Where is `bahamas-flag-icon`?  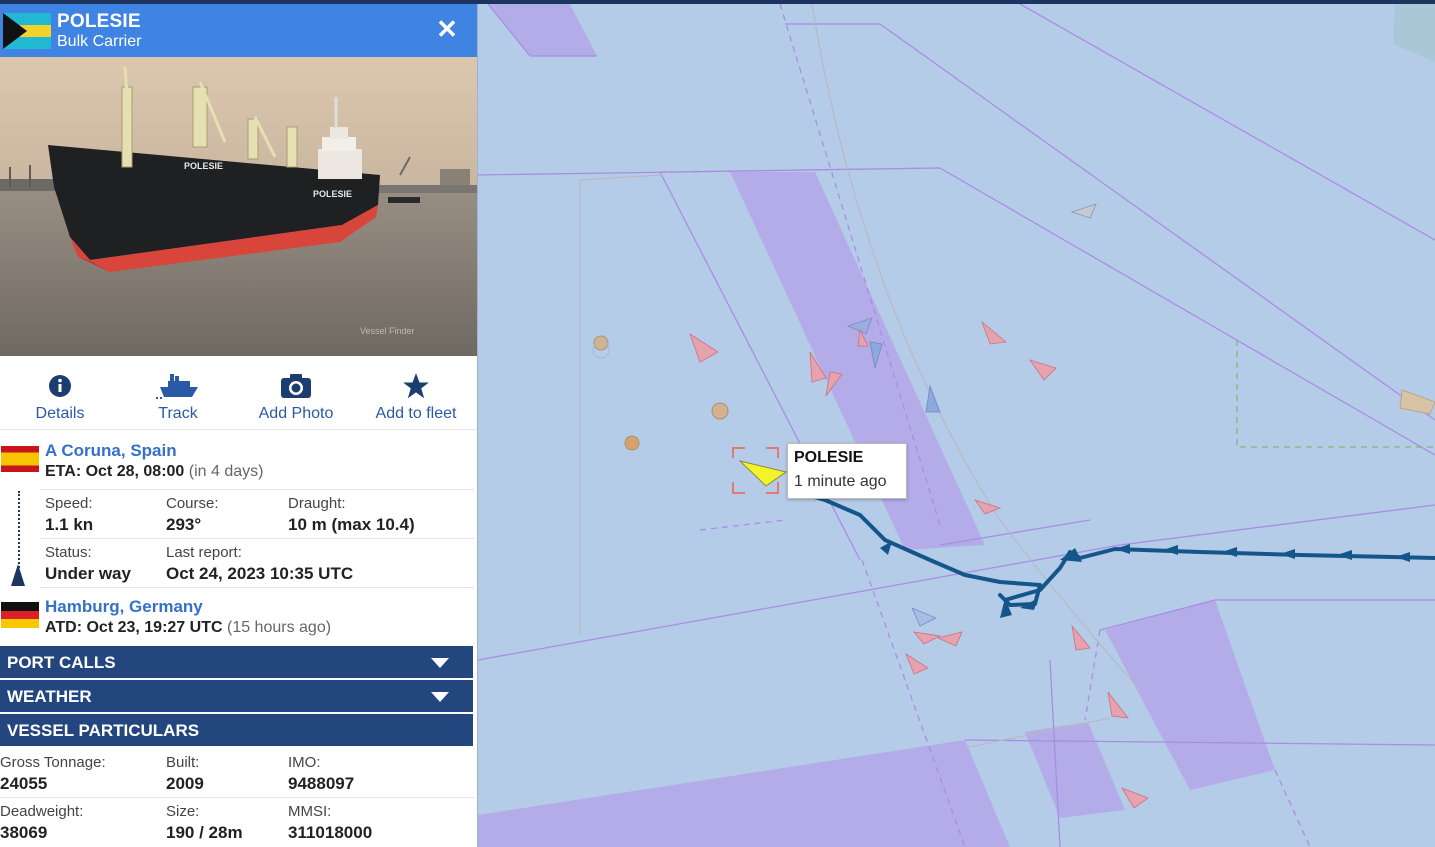 bahamas-flag-icon is located at coordinates (27, 31).